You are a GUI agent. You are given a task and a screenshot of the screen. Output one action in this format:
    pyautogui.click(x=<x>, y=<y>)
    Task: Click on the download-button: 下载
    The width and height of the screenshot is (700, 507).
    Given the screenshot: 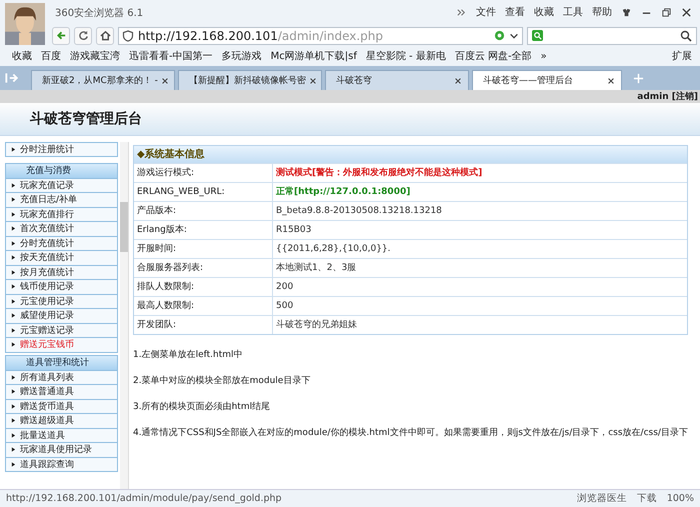 What is the action you would take?
    pyautogui.click(x=646, y=498)
    